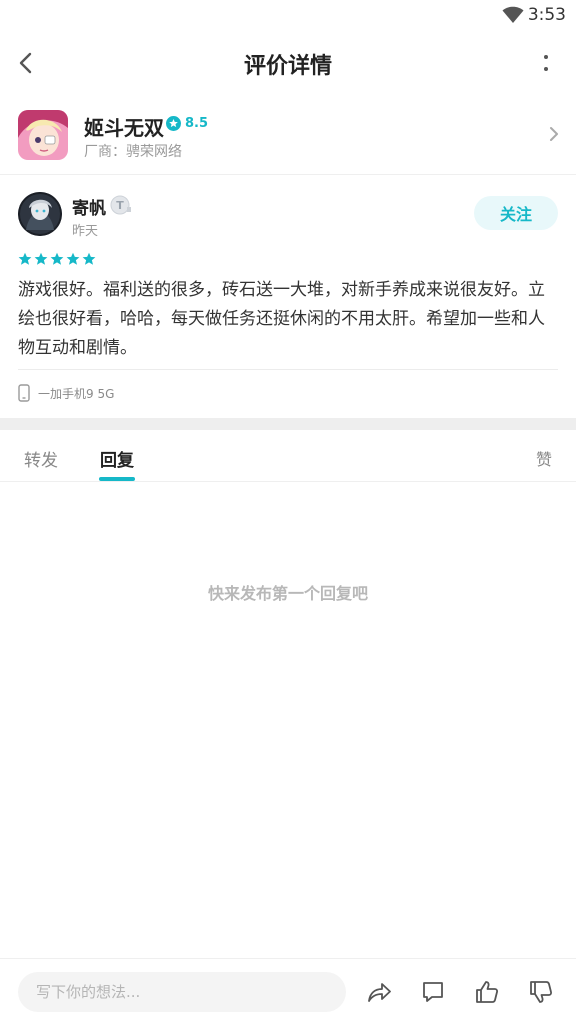 The height and width of the screenshot is (1025, 576). I want to click on wifi-icon, so click(513, 14).